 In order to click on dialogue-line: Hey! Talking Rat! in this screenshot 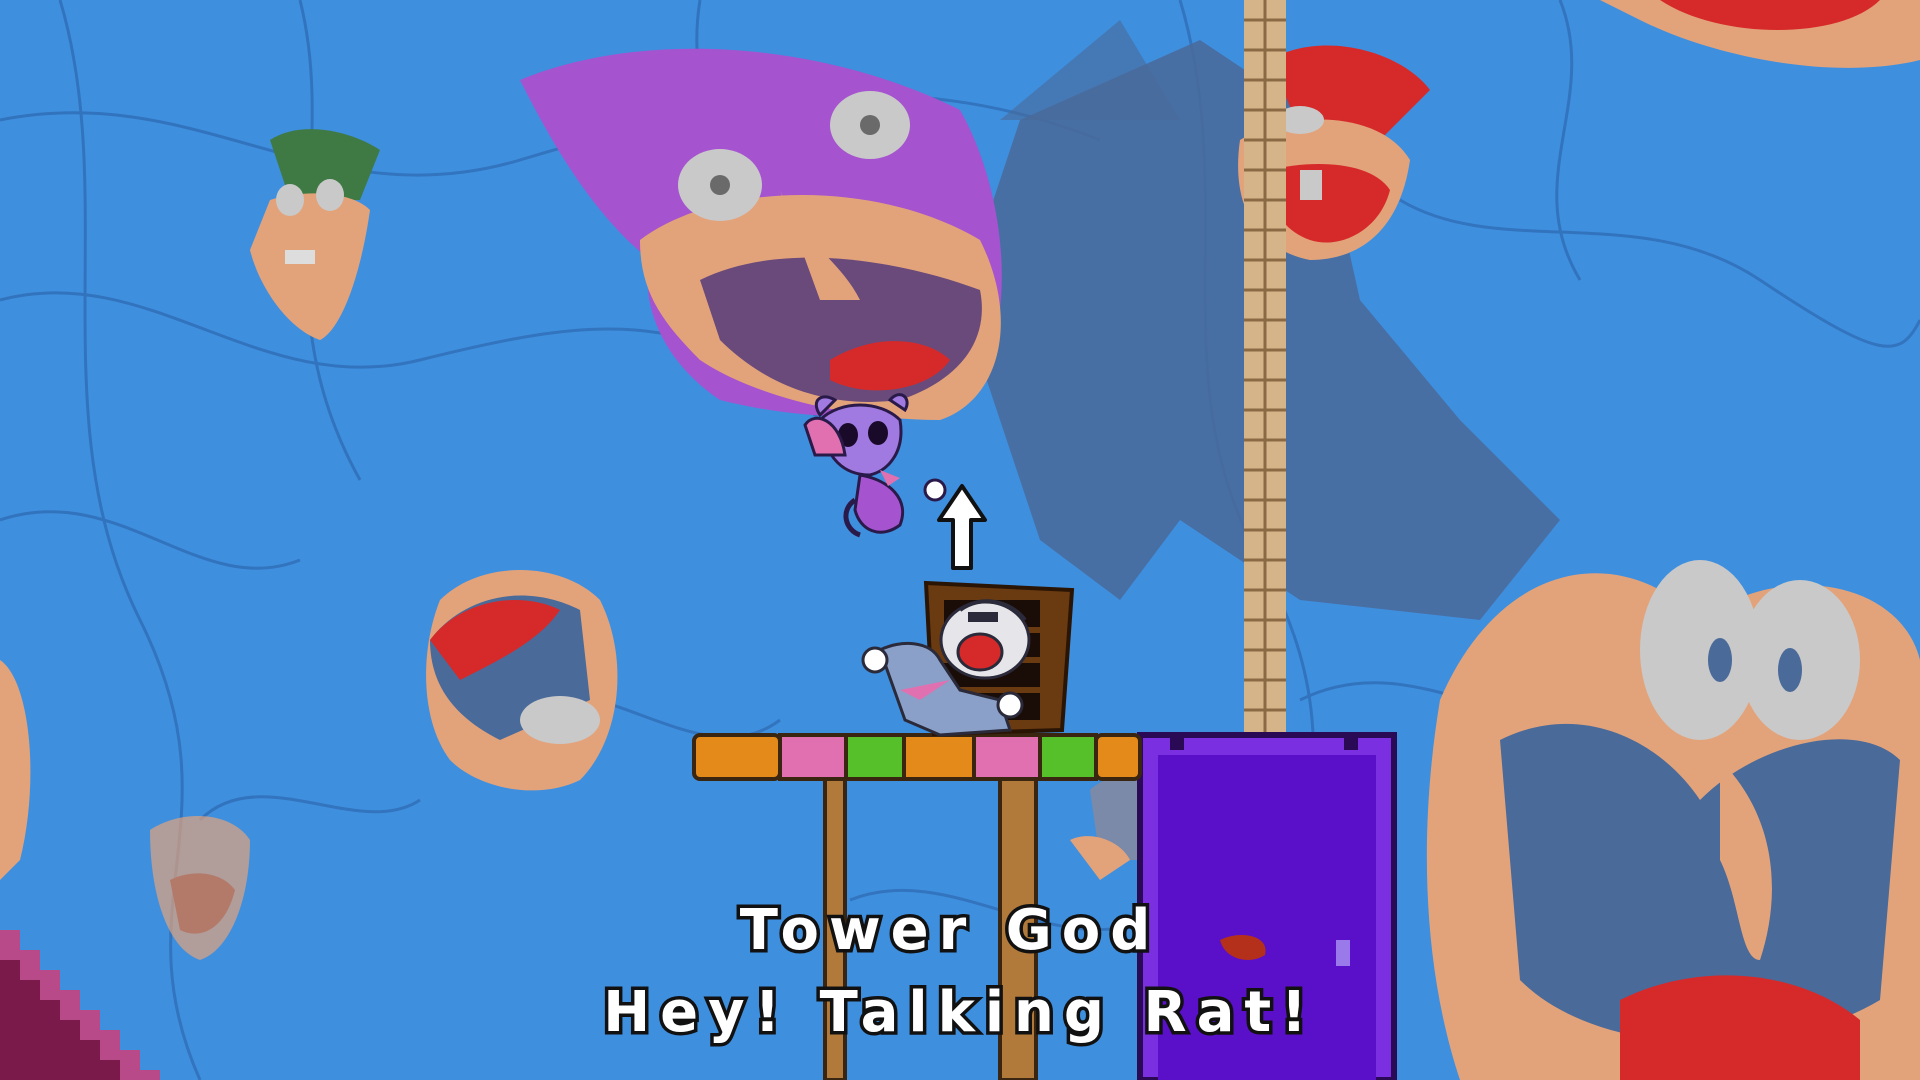, I will do `click(958, 1013)`.